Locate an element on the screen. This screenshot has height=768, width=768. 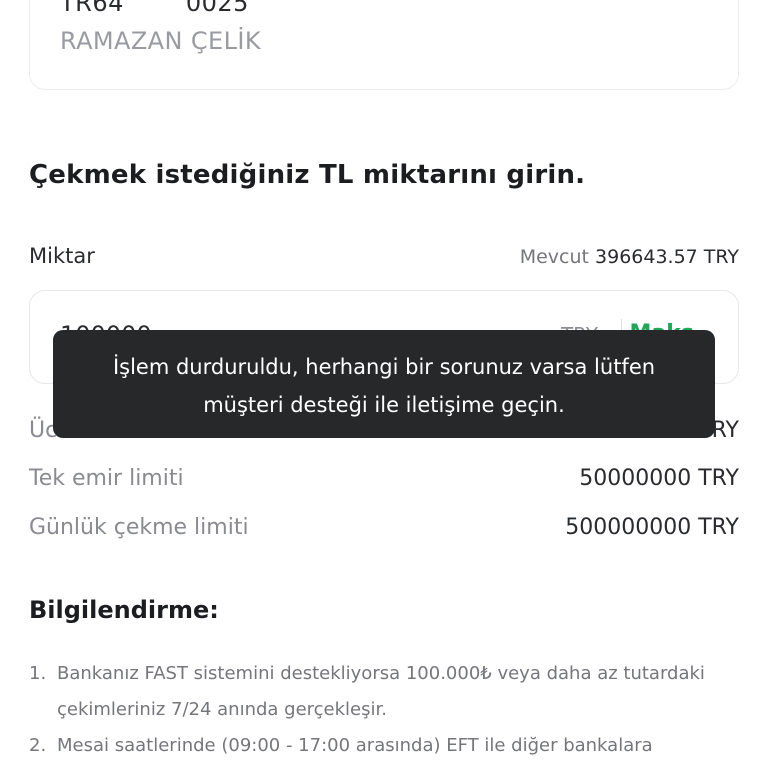
daily-withdraw-limit-row: Günlük çekme limiti 500000000 TRY is located at coordinates (384, 532).